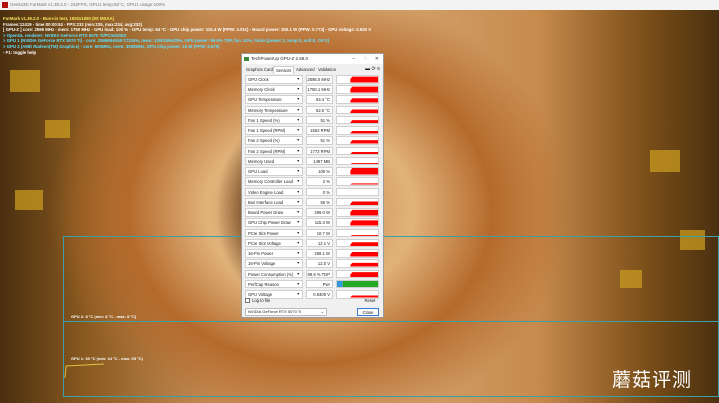 This screenshot has height=403, width=719. I want to click on sensor-label: Memory Temperature ▼, so click(274, 110).